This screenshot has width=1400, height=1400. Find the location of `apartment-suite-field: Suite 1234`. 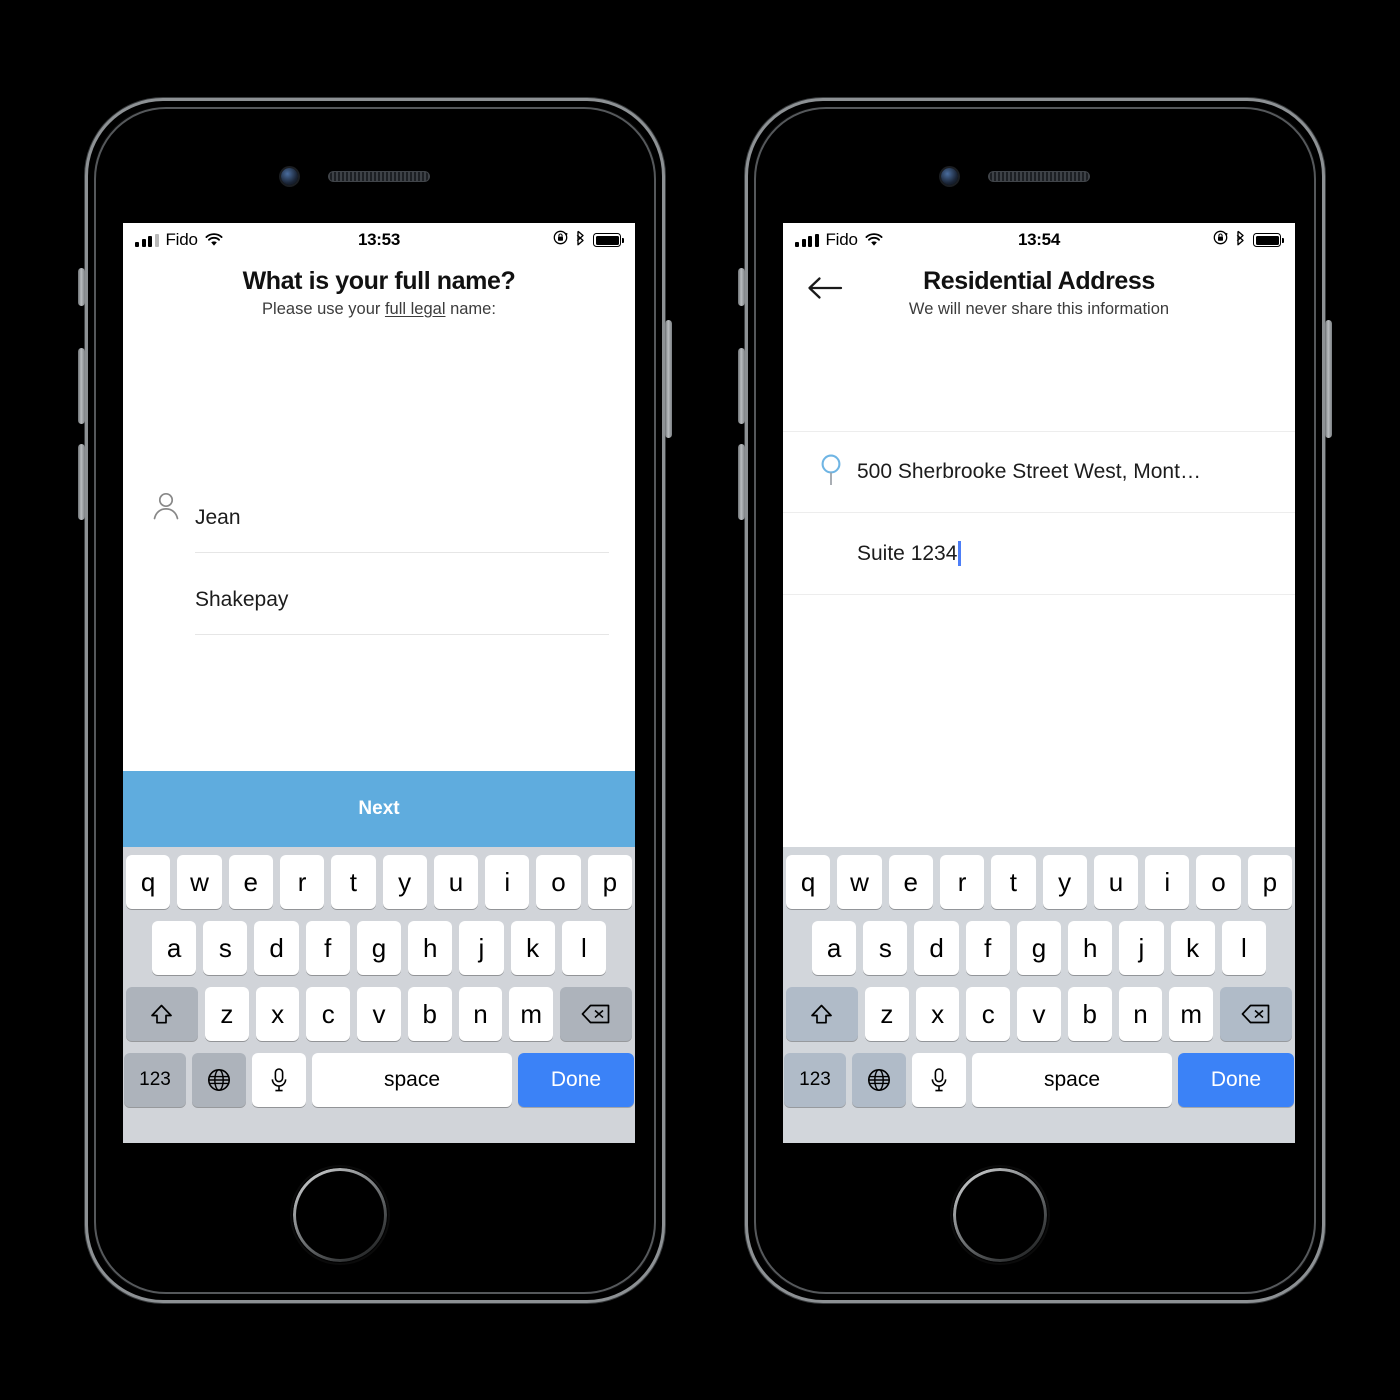

apartment-suite-field: Suite 1234 is located at coordinates (907, 554).